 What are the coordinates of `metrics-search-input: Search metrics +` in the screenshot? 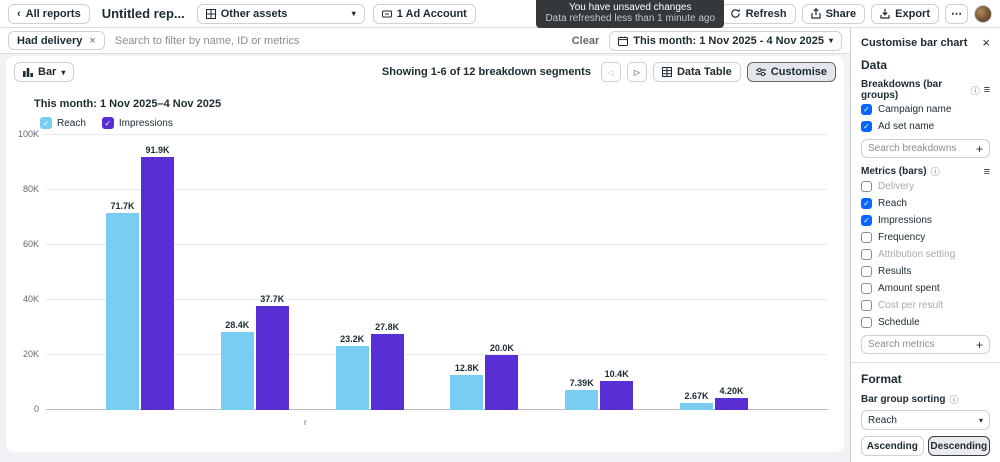 It's located at (925, 344).